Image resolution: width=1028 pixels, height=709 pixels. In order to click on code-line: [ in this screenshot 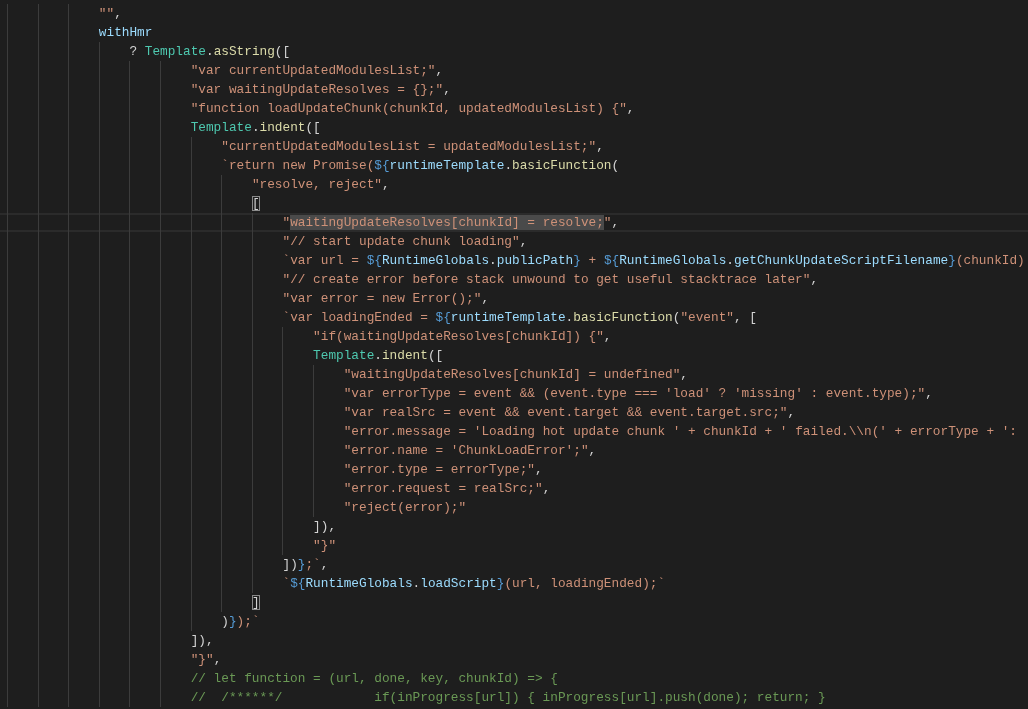, I will do `click(255, 204)`.